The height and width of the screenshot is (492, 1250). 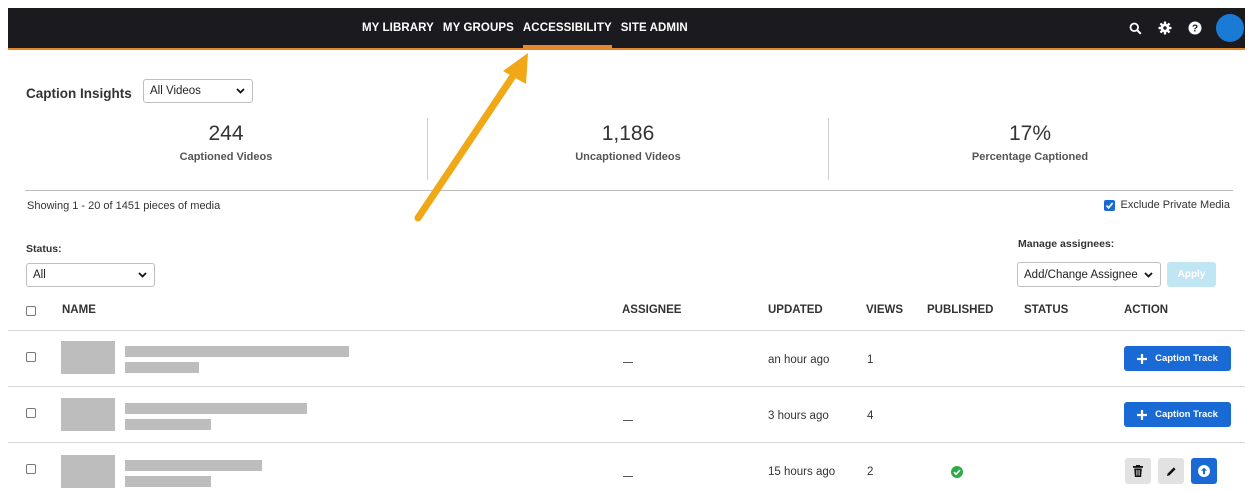 What do you see at coordinates (226, 133) in the screenshot?
I see `stat-value: 244` at bounding box center [226, 133].